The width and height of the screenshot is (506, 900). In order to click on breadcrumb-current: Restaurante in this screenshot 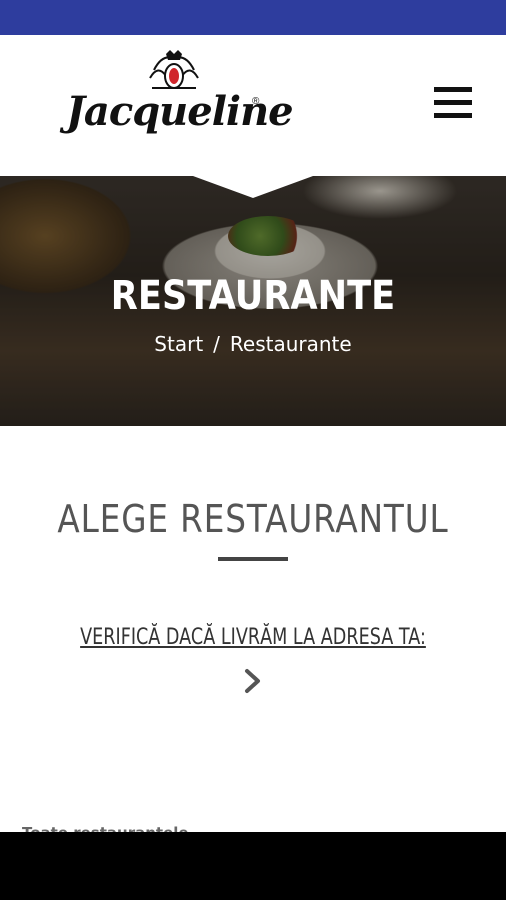, I will do `click(290, 344)`.